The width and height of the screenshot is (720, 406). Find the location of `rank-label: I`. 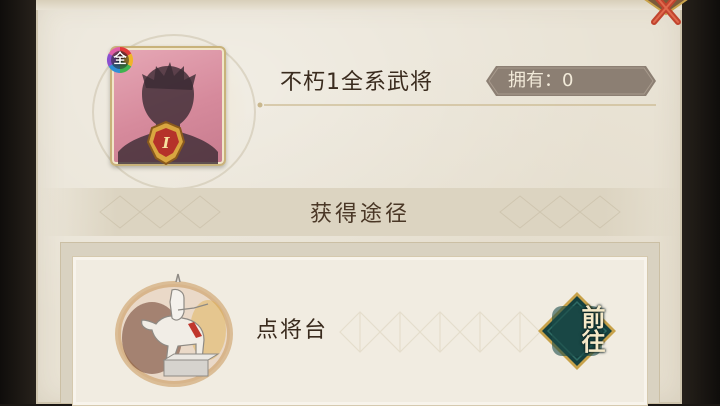

rank-label: I is located at coordinates (165, 143).